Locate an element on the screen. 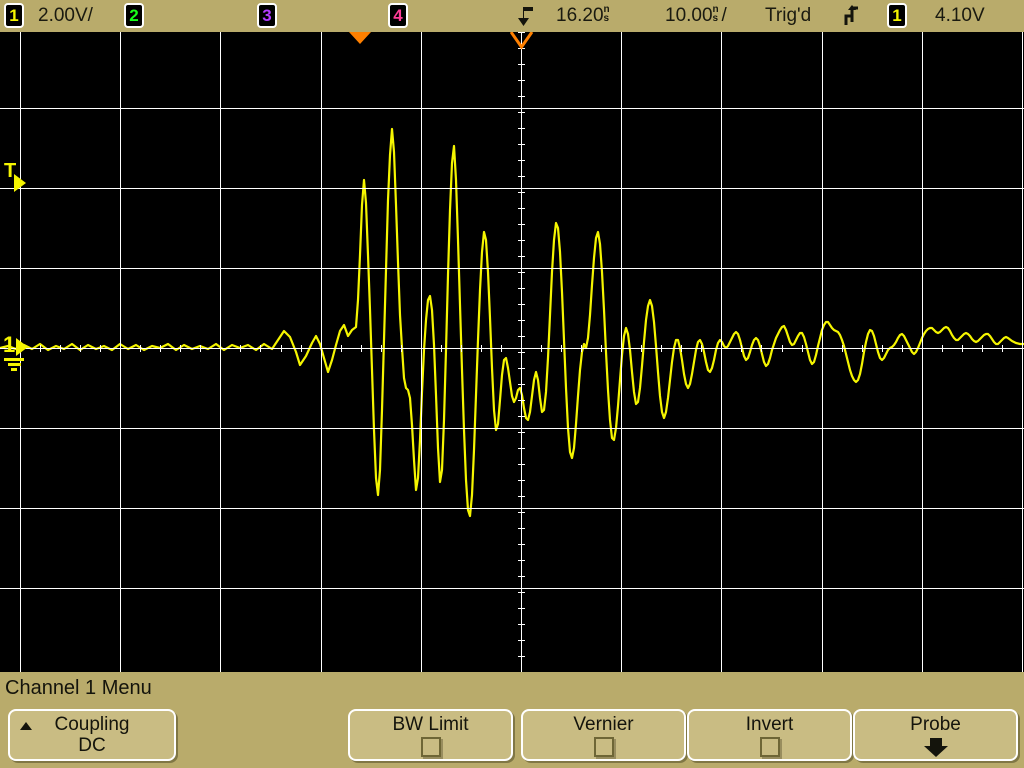 The image size is (1024, 768). up-caret-icon is located at coordinates (26, 726).